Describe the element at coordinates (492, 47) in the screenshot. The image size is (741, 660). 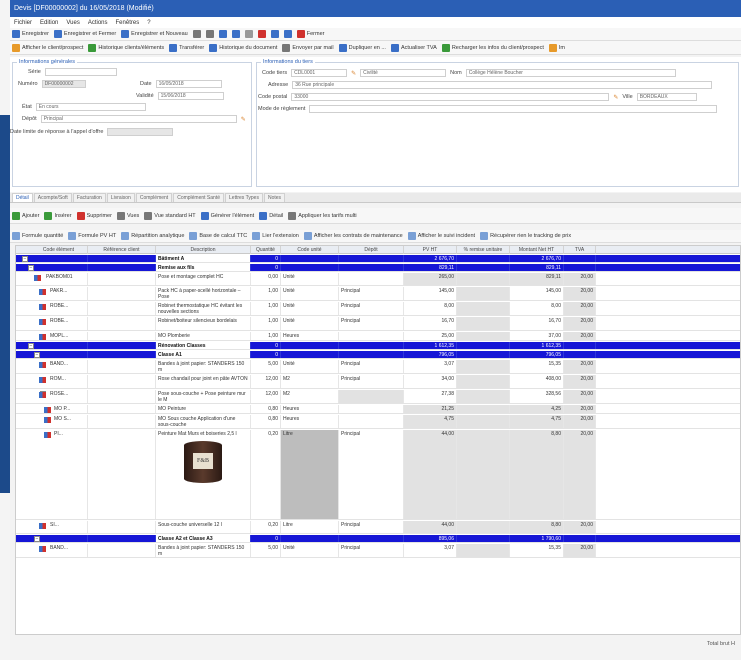
I see `toolbar2-item-7: Recharger les infos du client/prospect` at that location.